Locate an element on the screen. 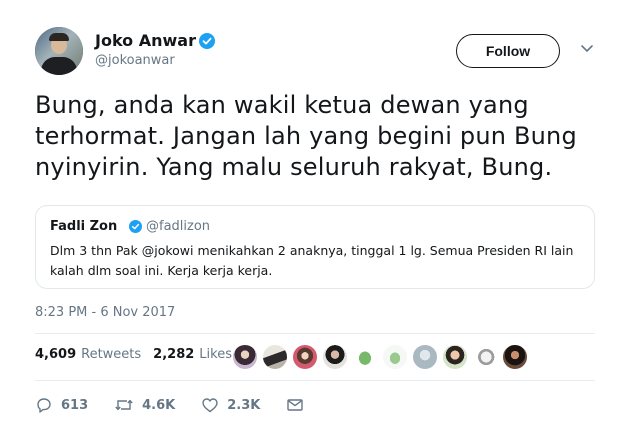 The width and height of the screenshot is (631, 441). heart-icon is located at coordinates (210, 405).